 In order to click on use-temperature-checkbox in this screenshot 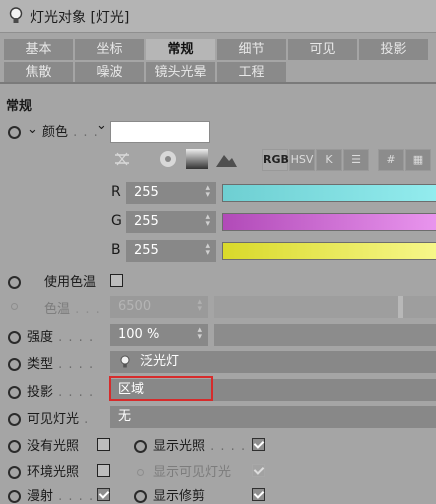, I will do `click(116, 280)`.